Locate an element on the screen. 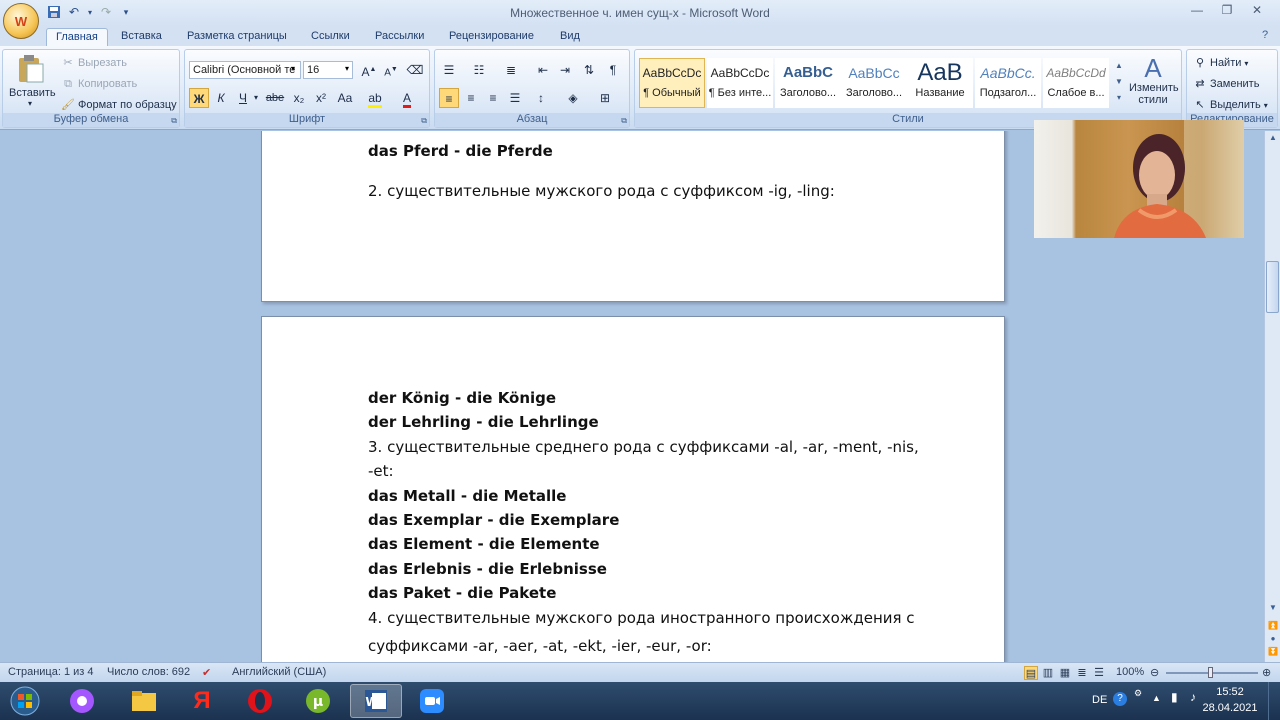  word-app-button: W is located at coordinates (376, 701).